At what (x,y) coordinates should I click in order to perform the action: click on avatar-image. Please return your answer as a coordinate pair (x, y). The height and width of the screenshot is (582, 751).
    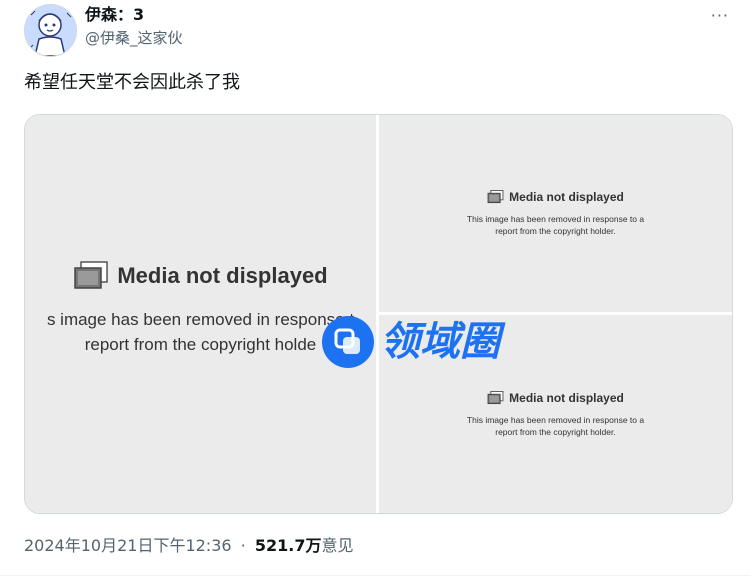
    Looking at the image, I should click on (50, 30).